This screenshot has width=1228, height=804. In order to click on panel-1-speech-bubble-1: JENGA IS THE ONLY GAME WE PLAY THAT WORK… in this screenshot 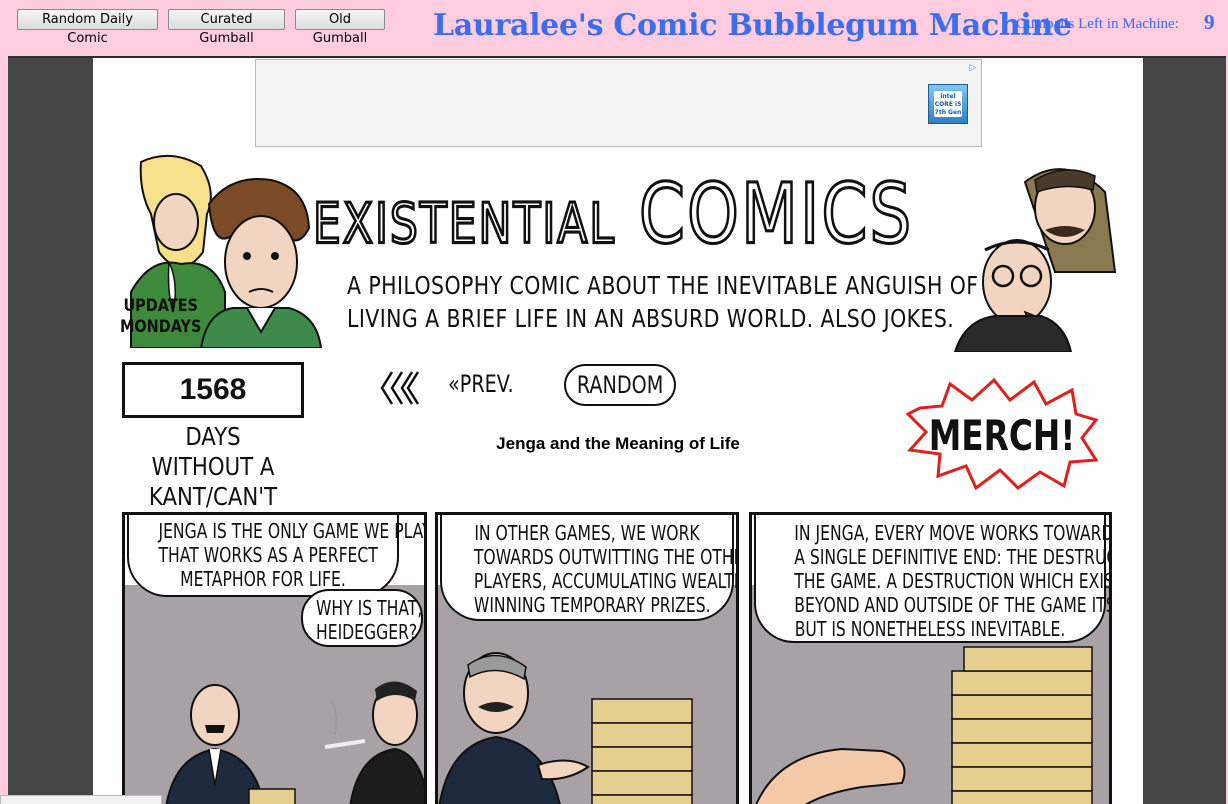, I will do `click(277, 556)`.